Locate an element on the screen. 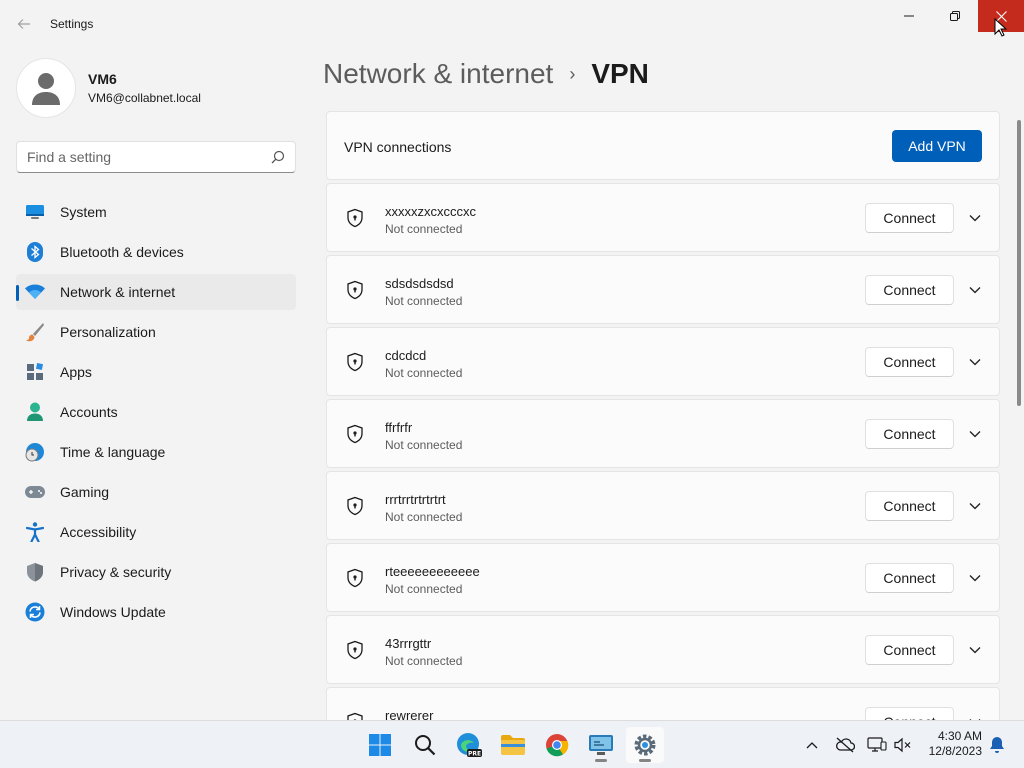 The image size is (1024, 768). vpn-connection-item: ffrfrfr Not connected Connect is located at coordinates (663, 433).